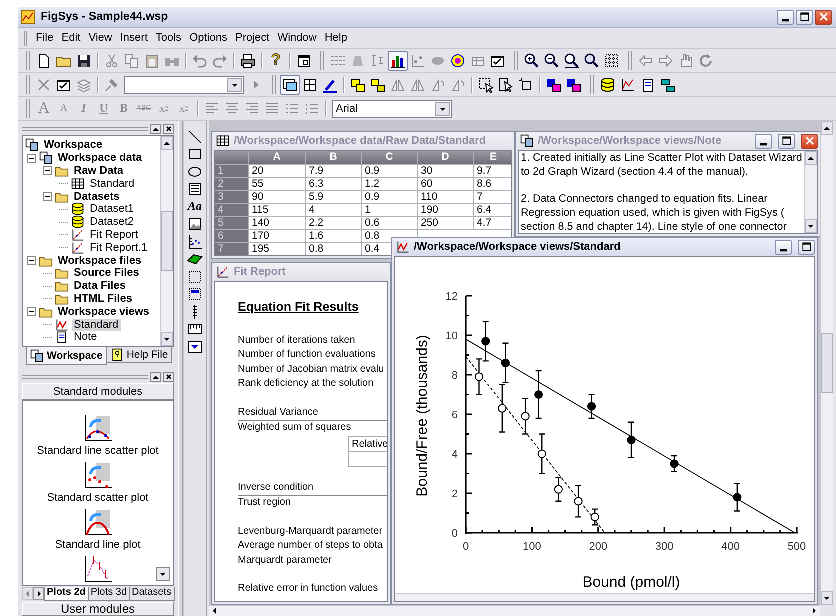 This screenshot has width=836, height=616. I want to click on report-label: Weighted sum of squares, so click(295, 427).